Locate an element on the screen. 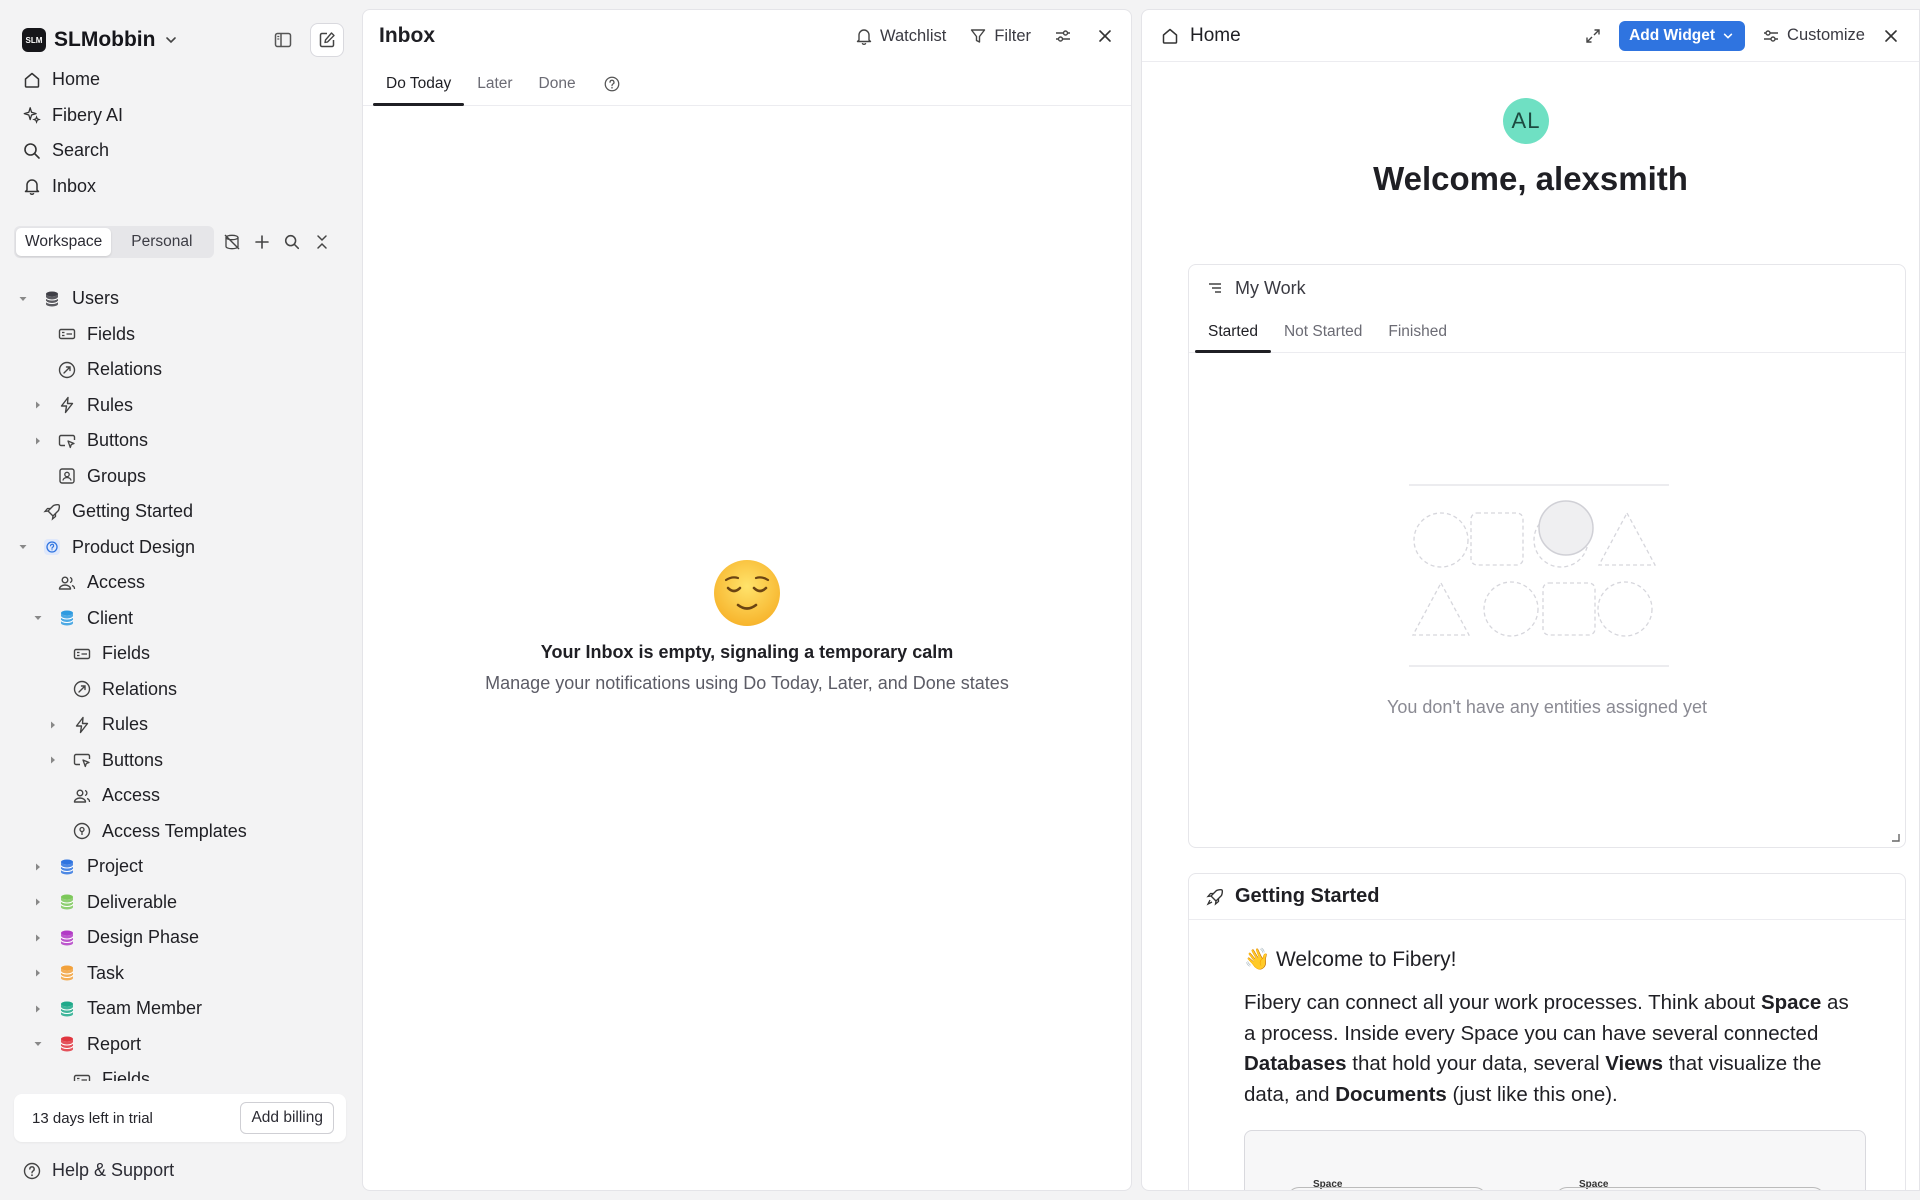 The image size is (1920, 1200). watchlist-button: Watchlist is located at coordinates (900, 36).